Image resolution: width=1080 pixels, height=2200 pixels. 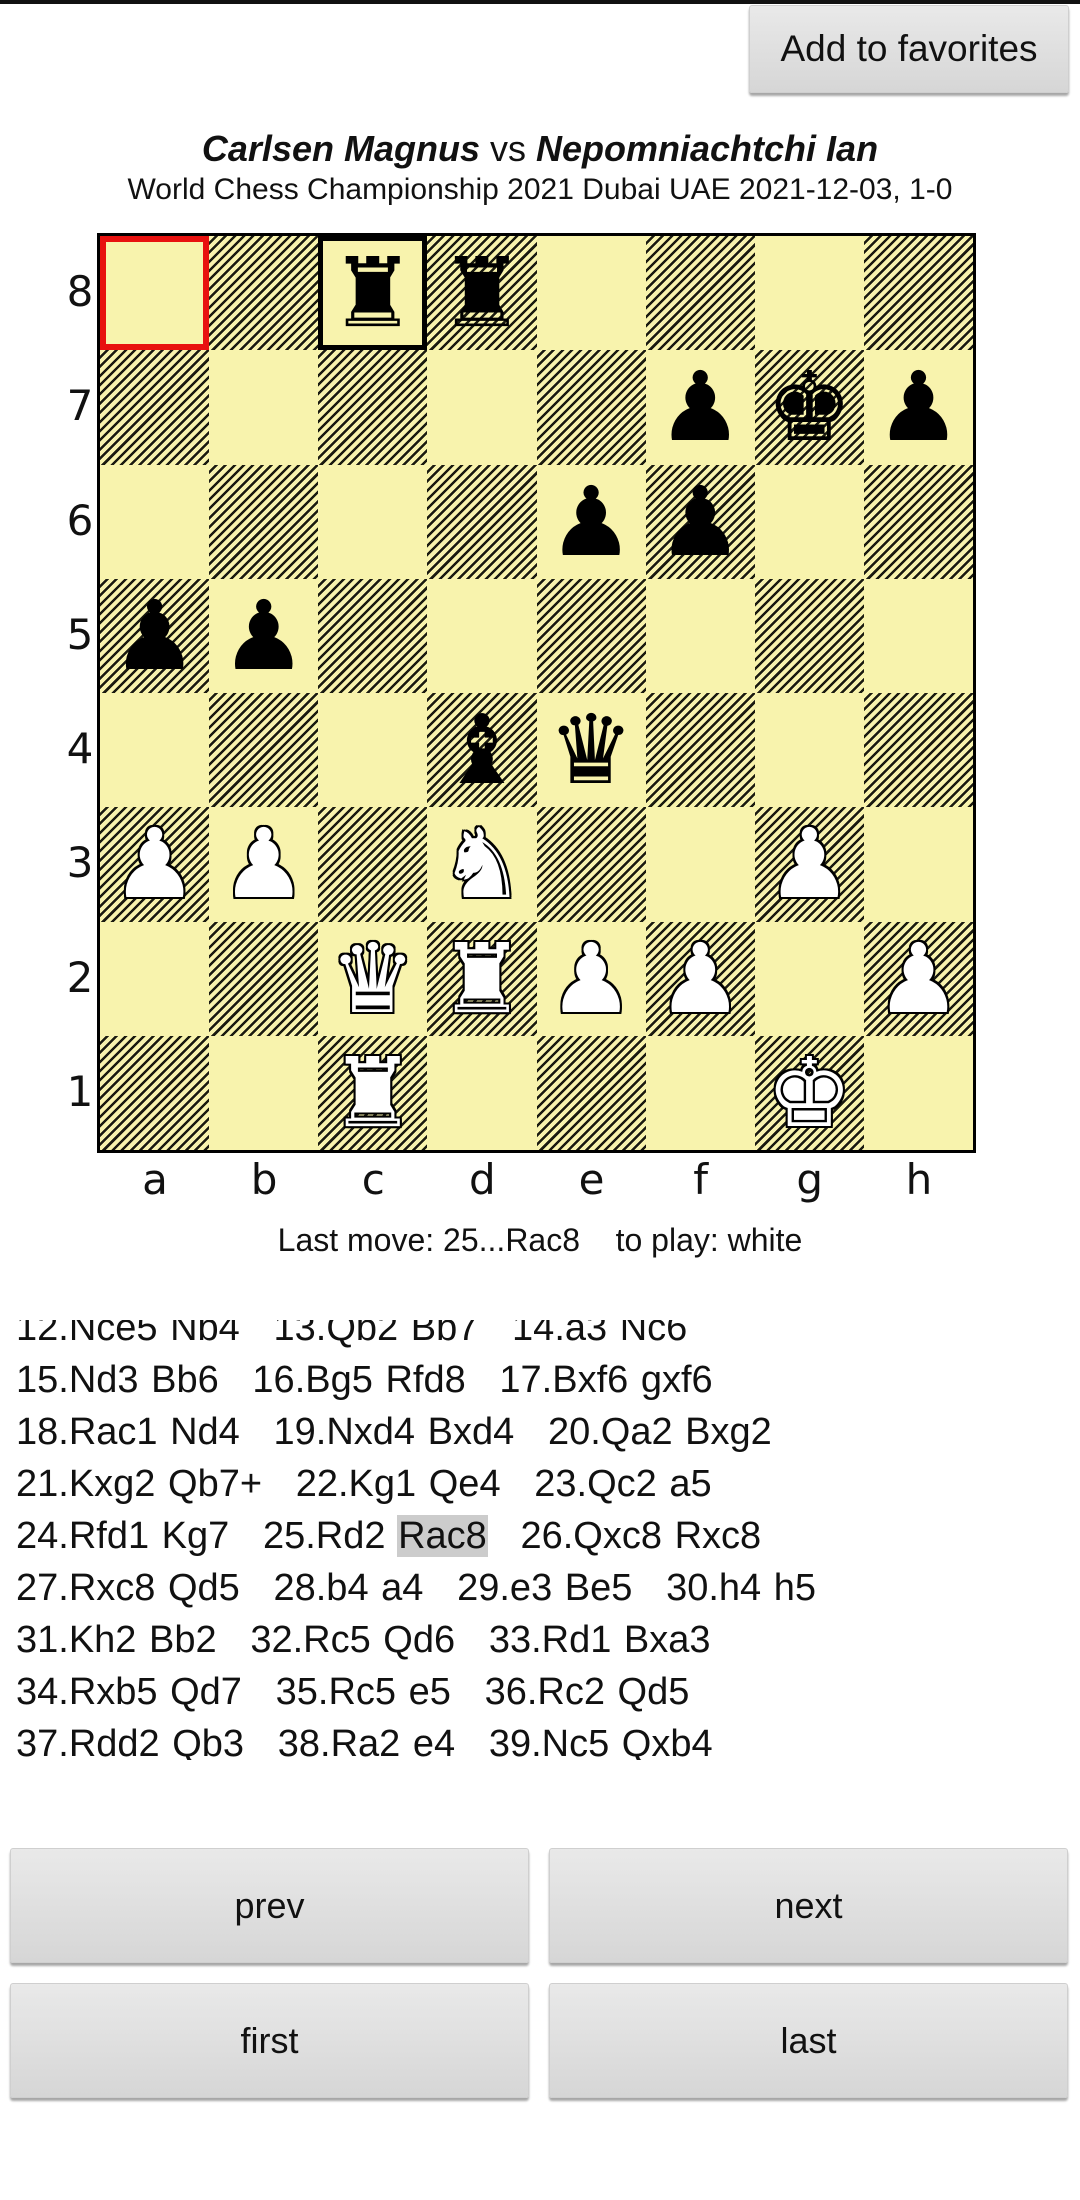 What do you see at coordinates (809, 635) in the screenshot?
I see `square-g5` at bounding box center [809, 635].